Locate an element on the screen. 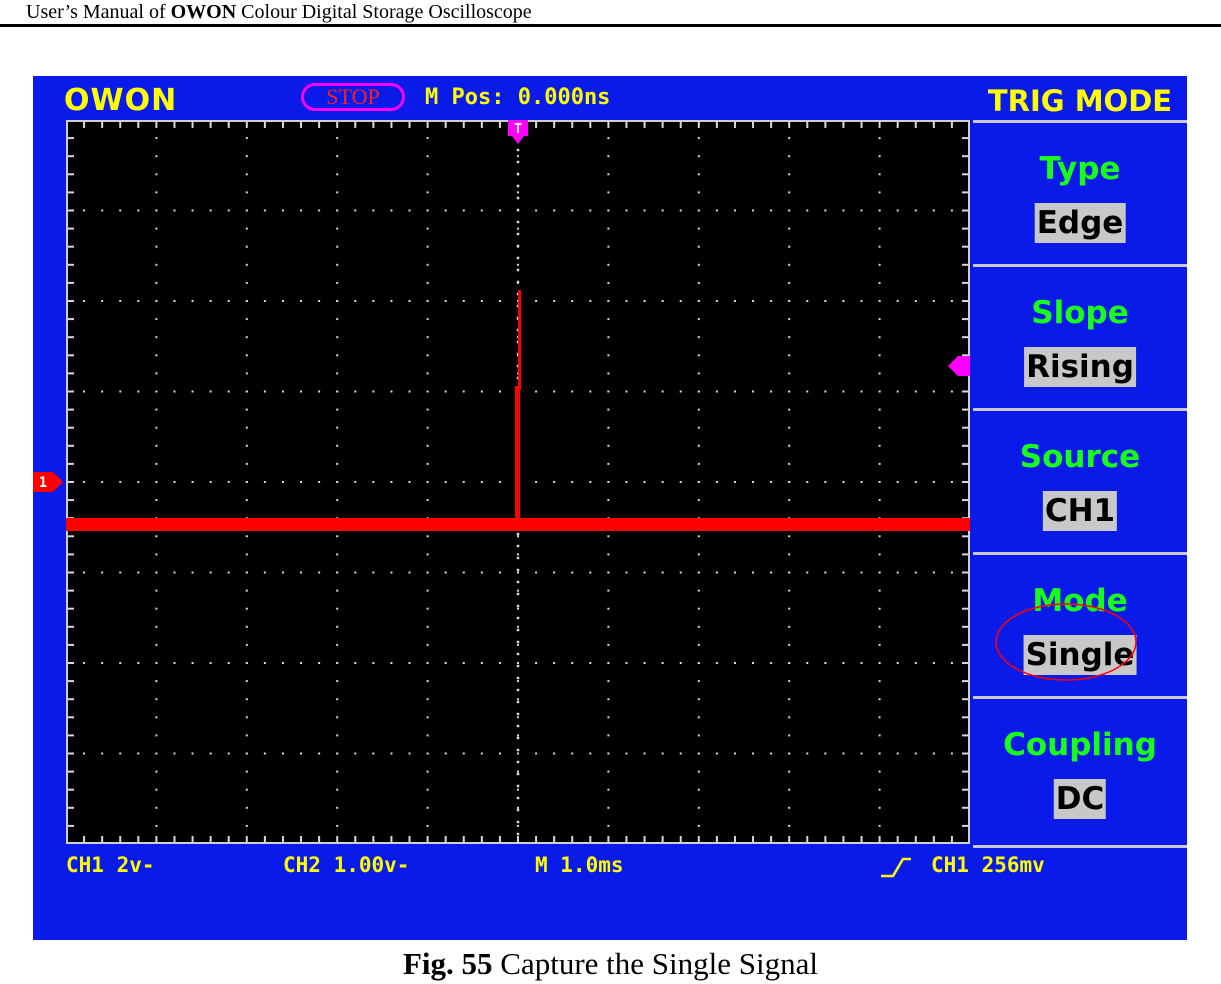 The height and width of the screenshot is (984, 1221). menu-item-value: Rising is located at coordinates (1080, 367).